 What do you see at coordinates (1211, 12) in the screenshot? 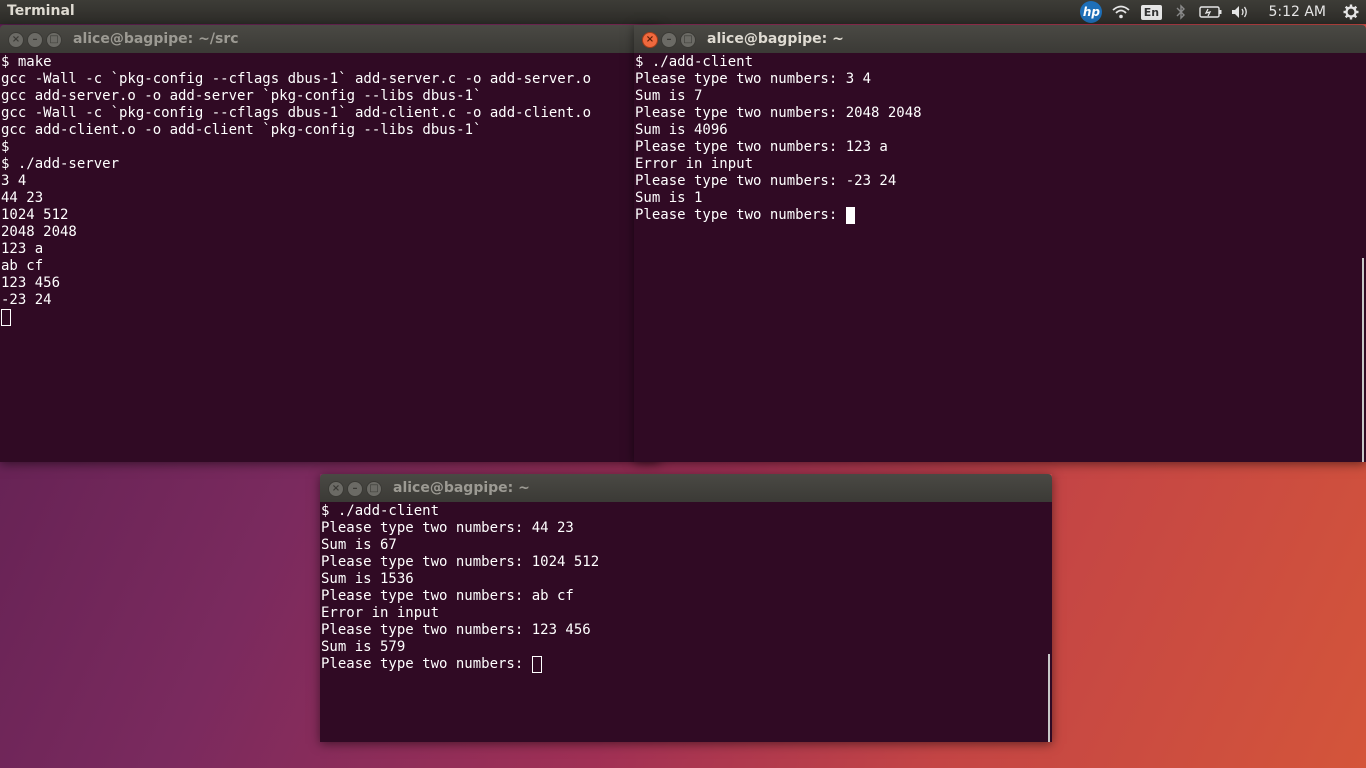
I see `battery-icon` at bounding box center [1211, 12].